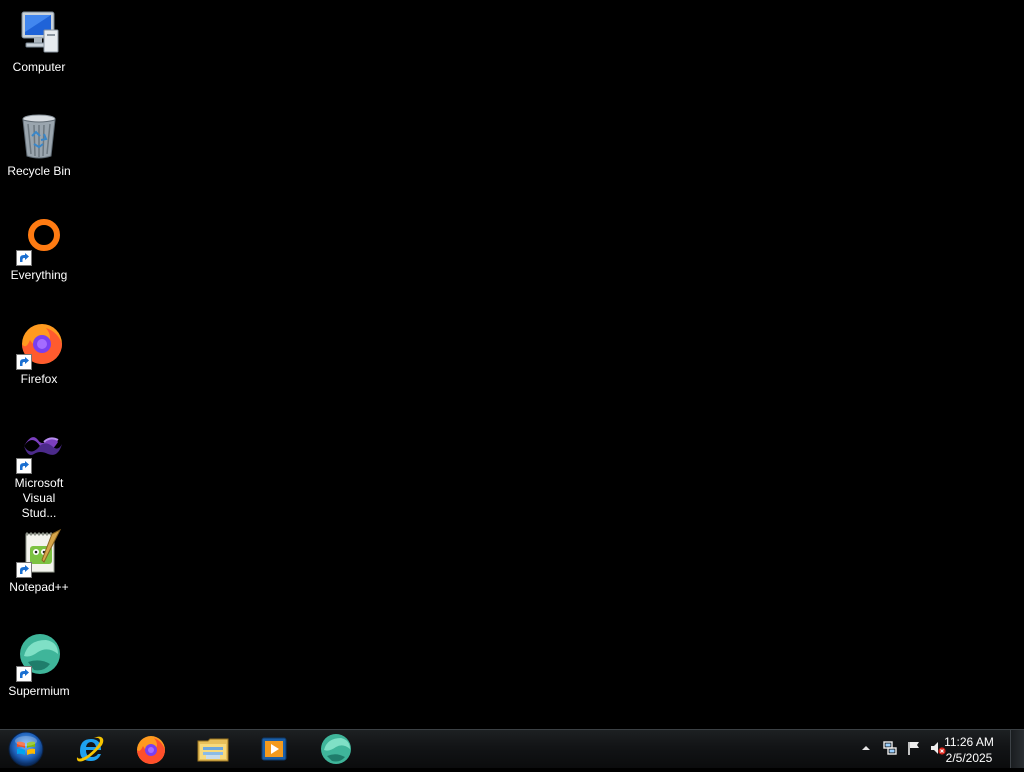  I want to click on start-button, so click(26, 749).